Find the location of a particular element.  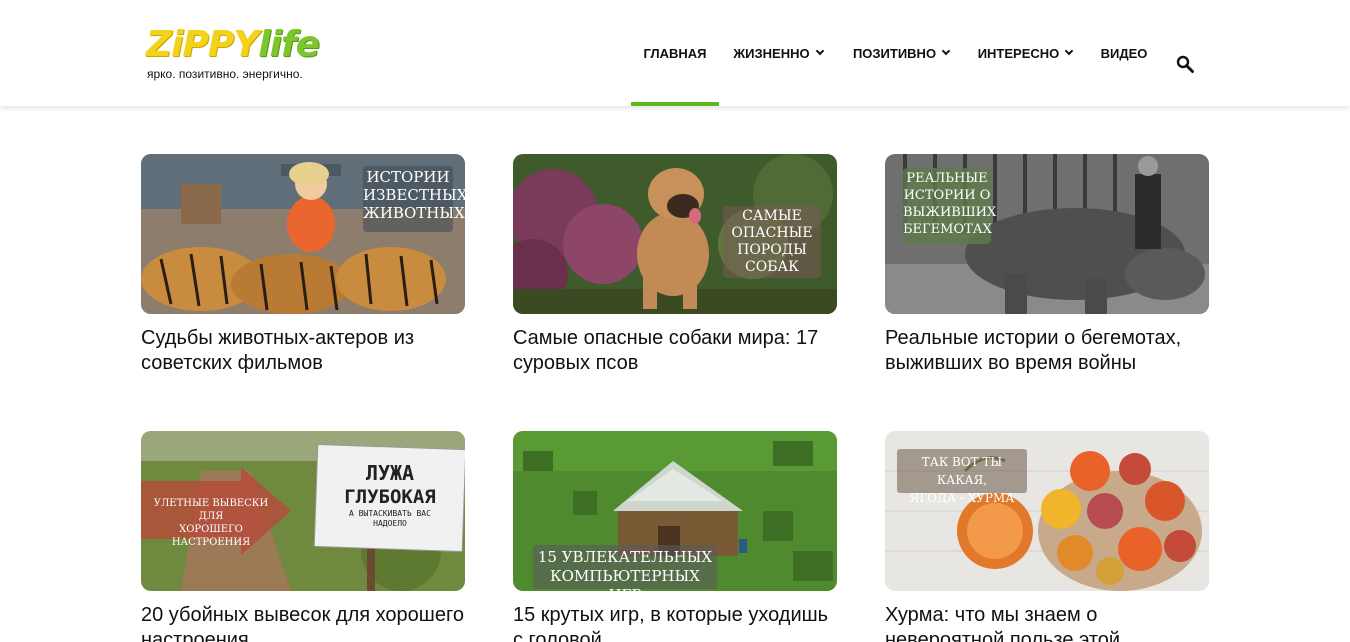

overlay-line: СОБАК is located at coordinates (772, 267).